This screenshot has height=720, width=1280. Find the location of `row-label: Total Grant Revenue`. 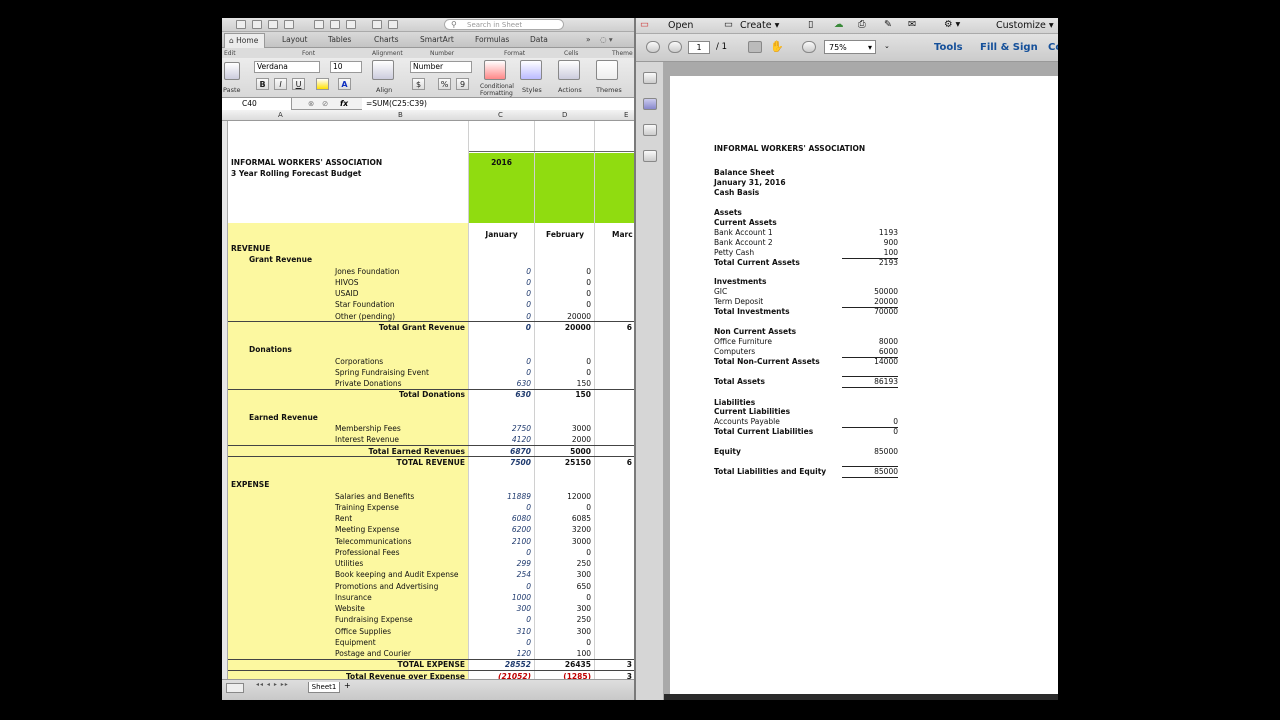

row-label: Total Grant Revenue is located at coordinates (346, 327).